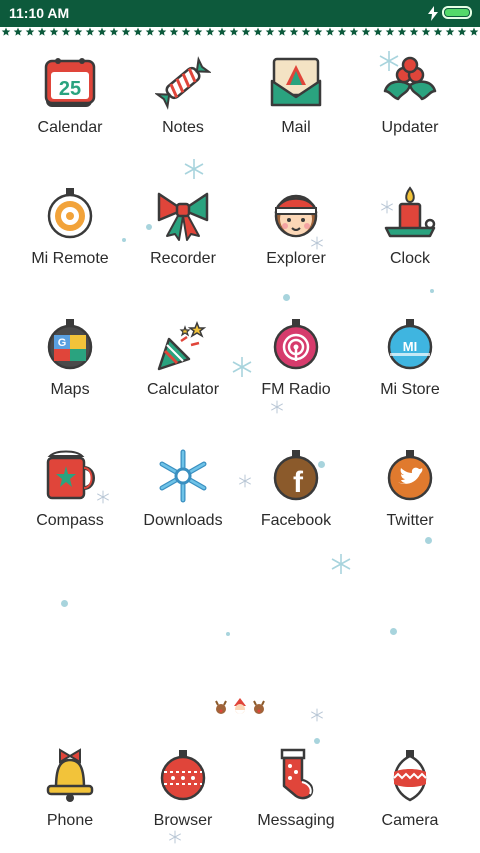  Describe the element at coordinates (62, 343) in the screenshot. I see `svg-text: G` at that location.